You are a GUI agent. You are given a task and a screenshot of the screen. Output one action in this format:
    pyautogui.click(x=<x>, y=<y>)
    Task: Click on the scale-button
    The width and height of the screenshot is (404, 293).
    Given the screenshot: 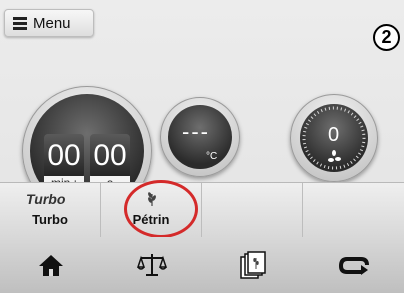 What is the action you would take?
    pyautogui.click(x=151, y=265)
    